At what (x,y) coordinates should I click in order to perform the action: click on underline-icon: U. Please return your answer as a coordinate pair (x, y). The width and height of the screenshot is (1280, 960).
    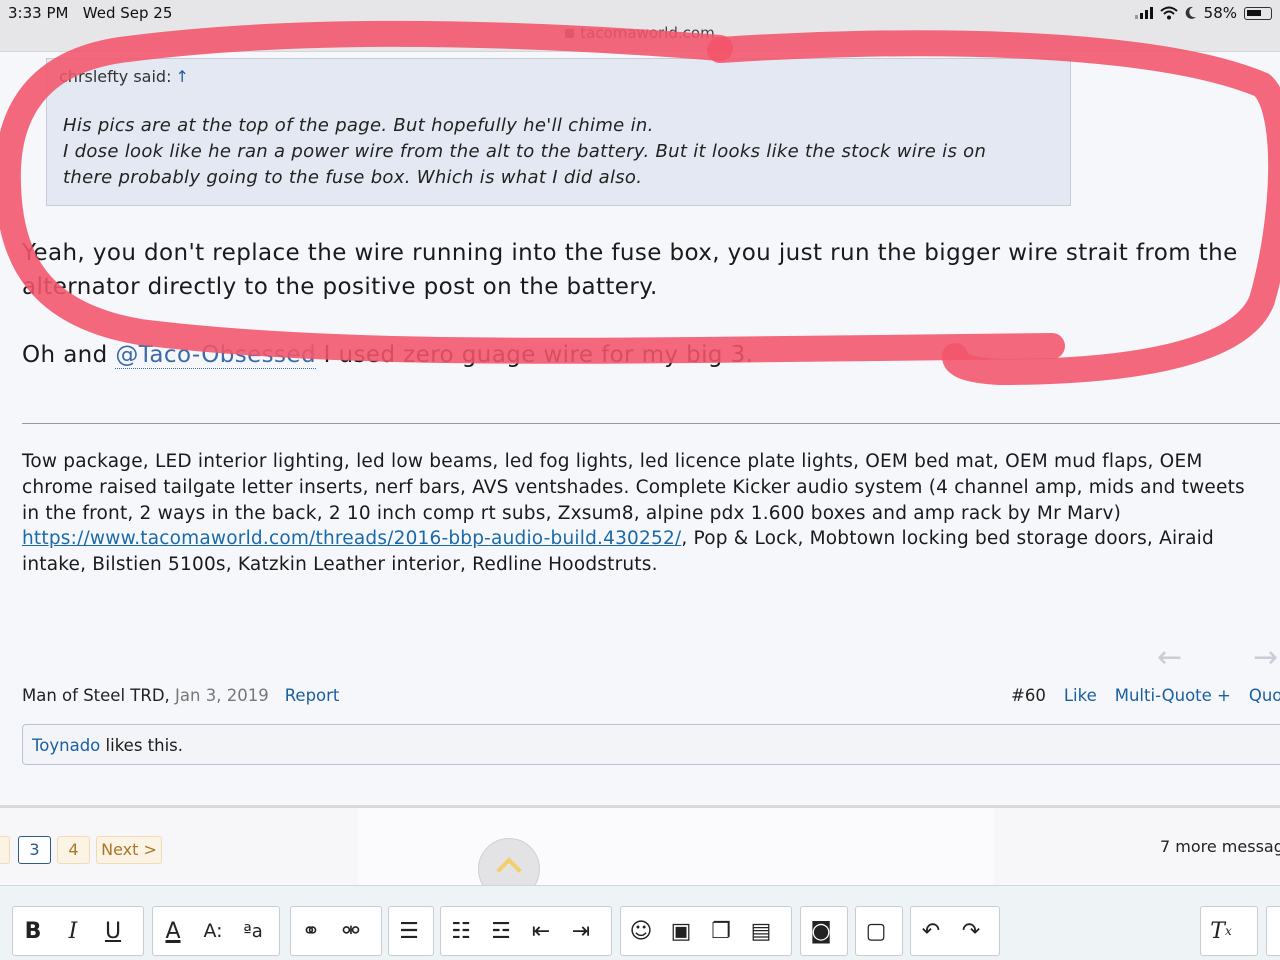
    Looking at the image, I should click on (113, 931).